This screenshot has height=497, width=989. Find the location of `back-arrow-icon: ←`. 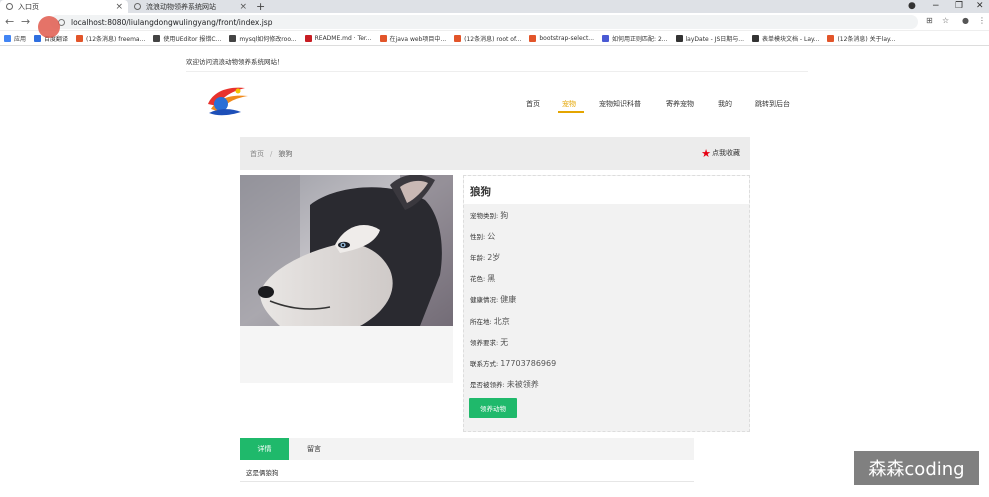

back-arrow-icon: ← is located at coordinates (9, 22).